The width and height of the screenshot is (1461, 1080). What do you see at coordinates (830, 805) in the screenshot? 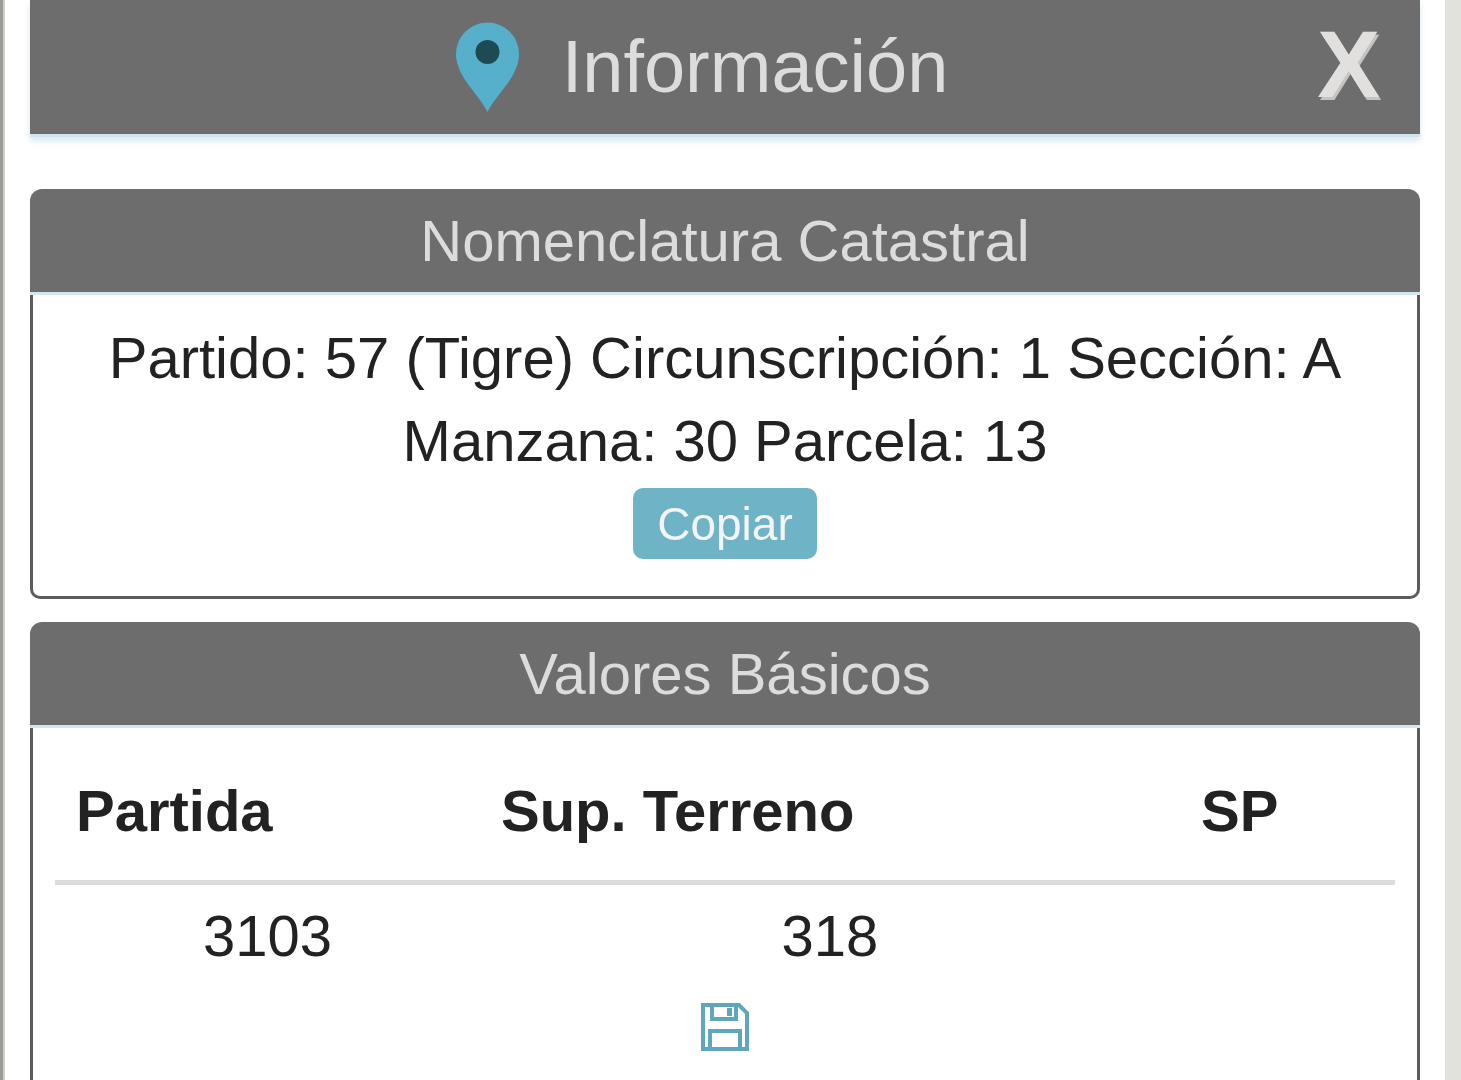
I see `column-header: Sup. Terreno` at bounding box center [830, 805].